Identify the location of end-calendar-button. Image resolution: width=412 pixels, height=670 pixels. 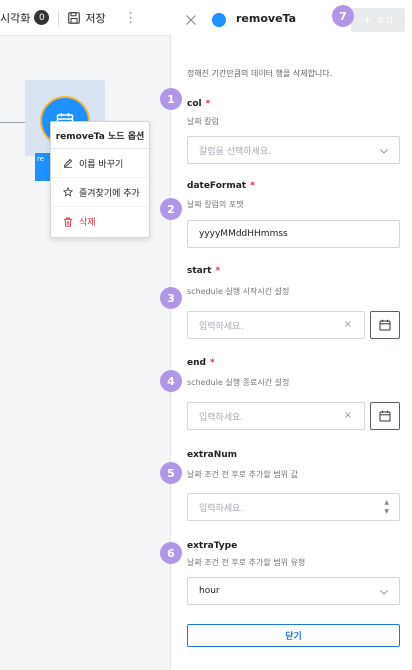
(385, 416).